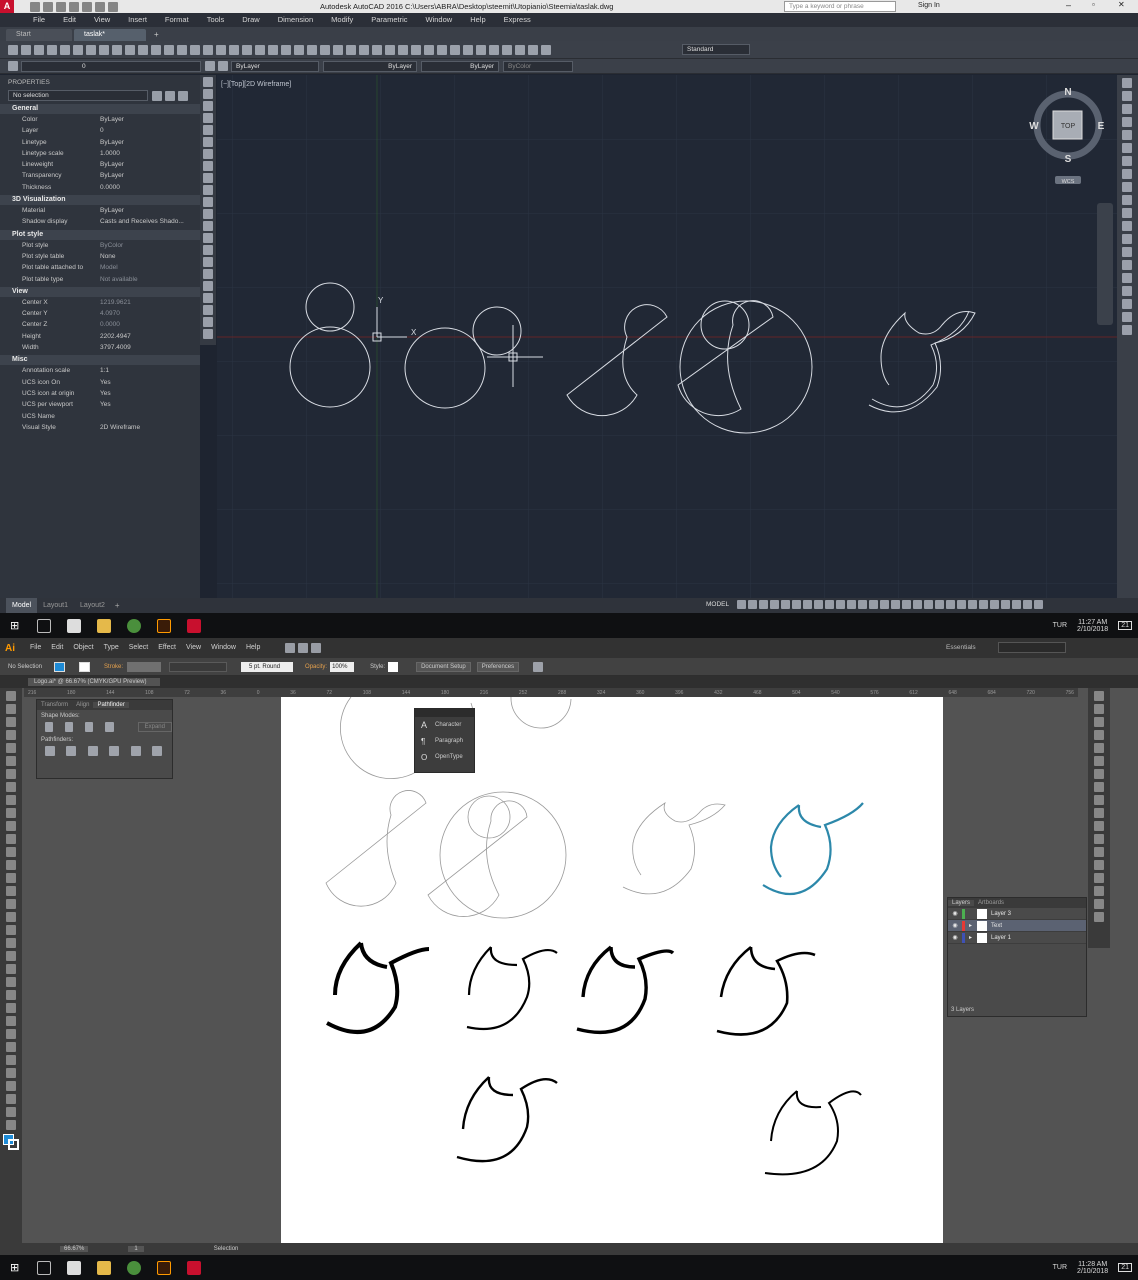  I want to click on compass-n: N, so click(1067, 92).